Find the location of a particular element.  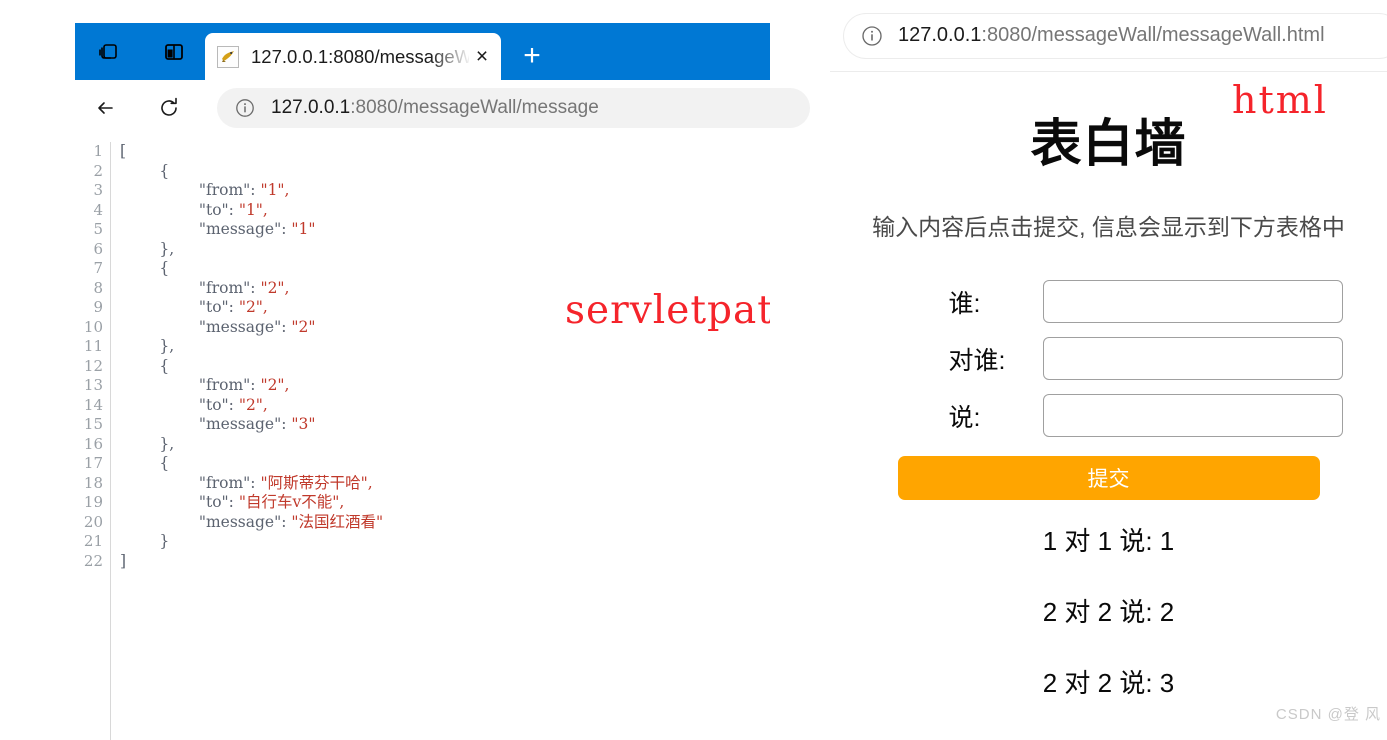

line-number: 19 is located at coordinates (93, 502).